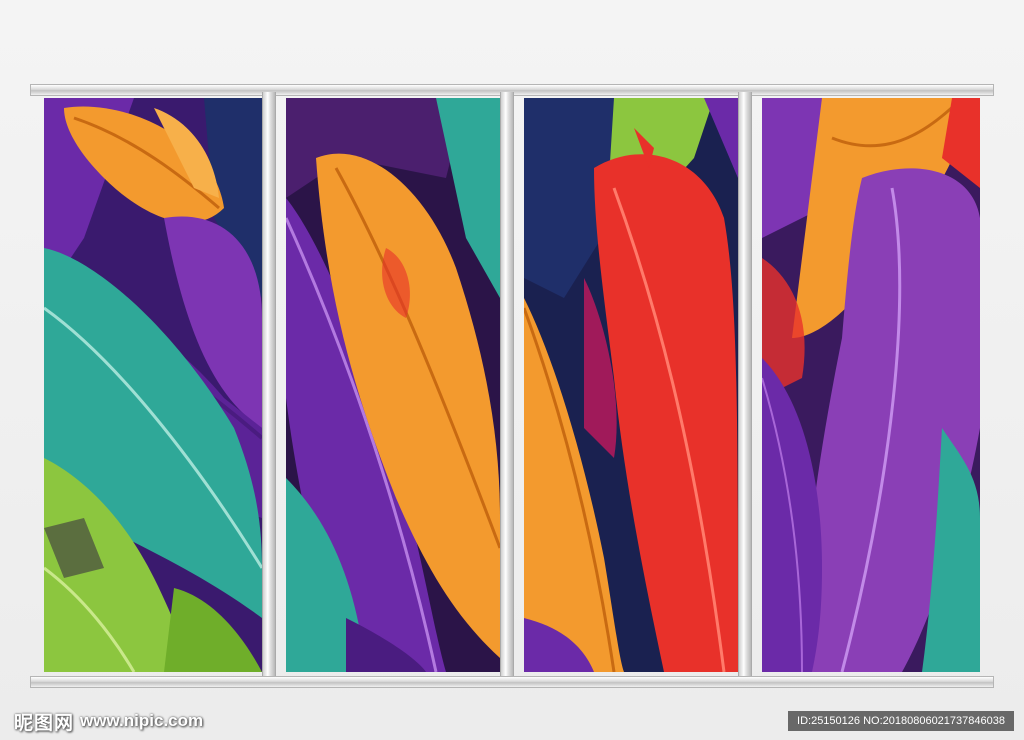 This screenshot has width=1024, height=740. What do you see at coordinates (901, 721) in the screenshot?
I see `image-id-label: ID:25150126 NO:20180806021737846038` at bounding box center [901, 721].